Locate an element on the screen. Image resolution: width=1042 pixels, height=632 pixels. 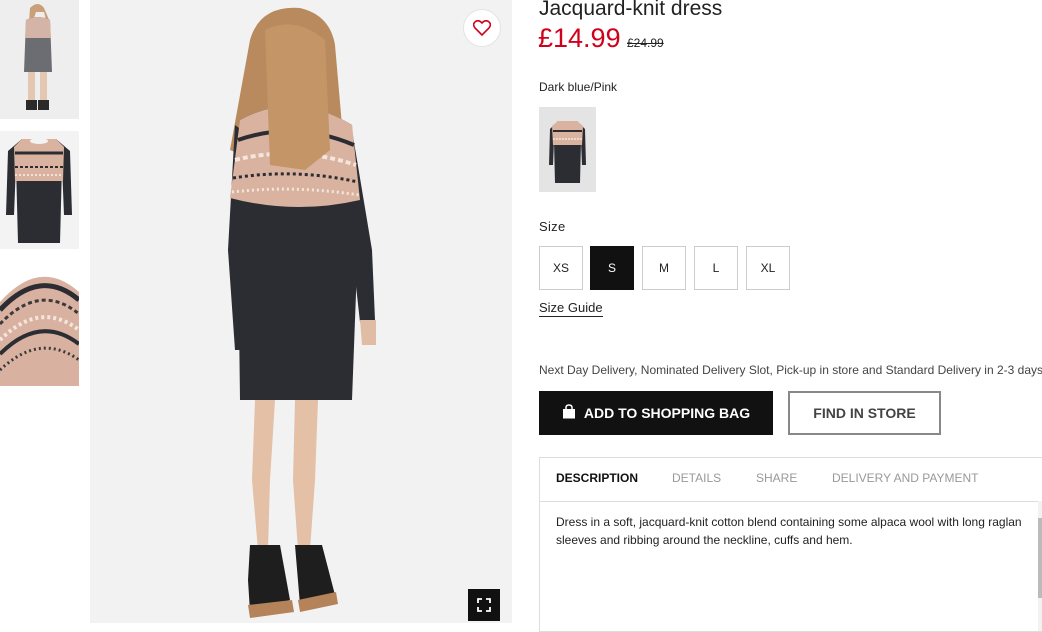
expand-icon is located at coordinates (484, 605).